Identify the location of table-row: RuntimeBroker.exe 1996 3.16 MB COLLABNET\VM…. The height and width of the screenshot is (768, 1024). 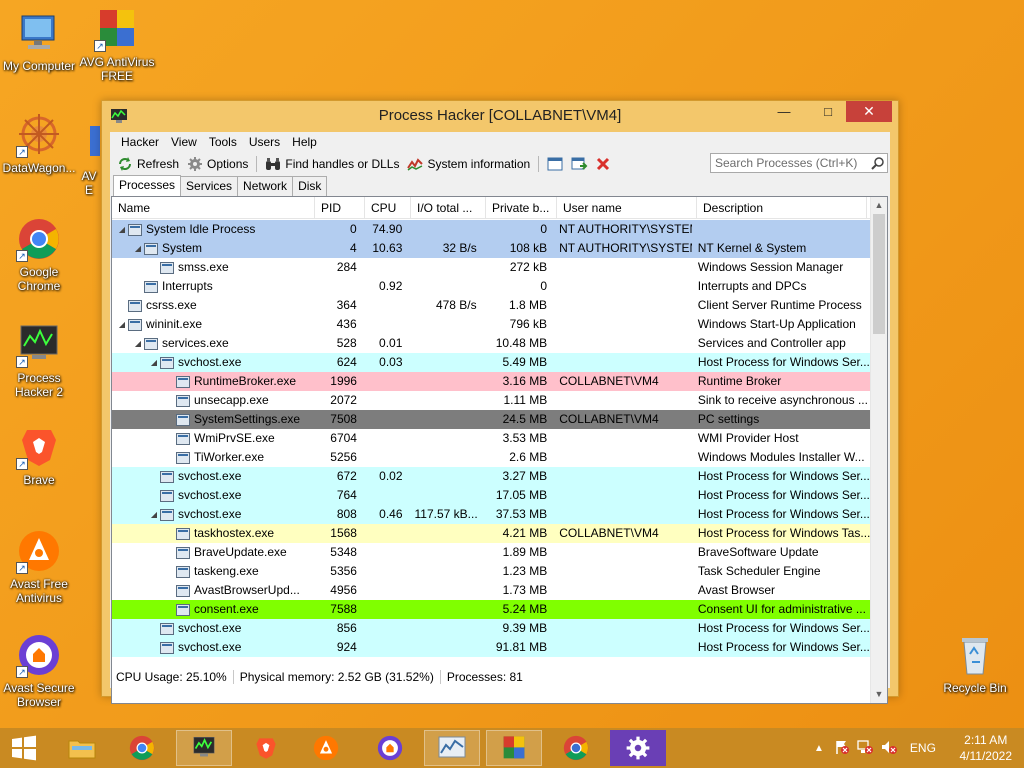
(491, 381).